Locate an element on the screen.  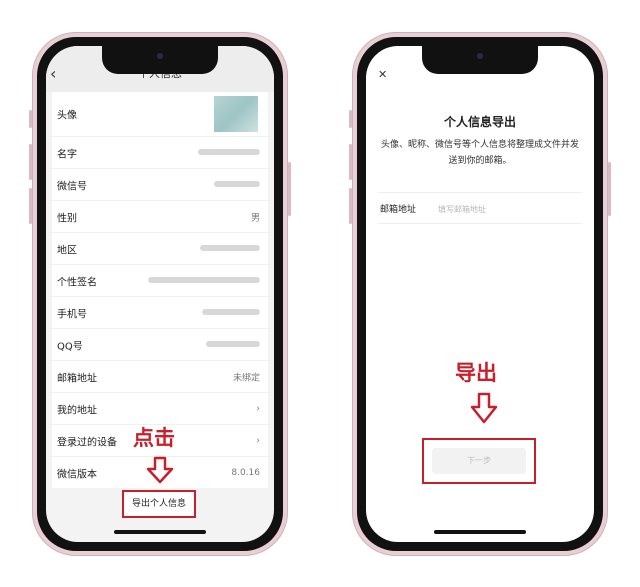
row-wechat-id: 微信号 is located at coordinates (160, 185).